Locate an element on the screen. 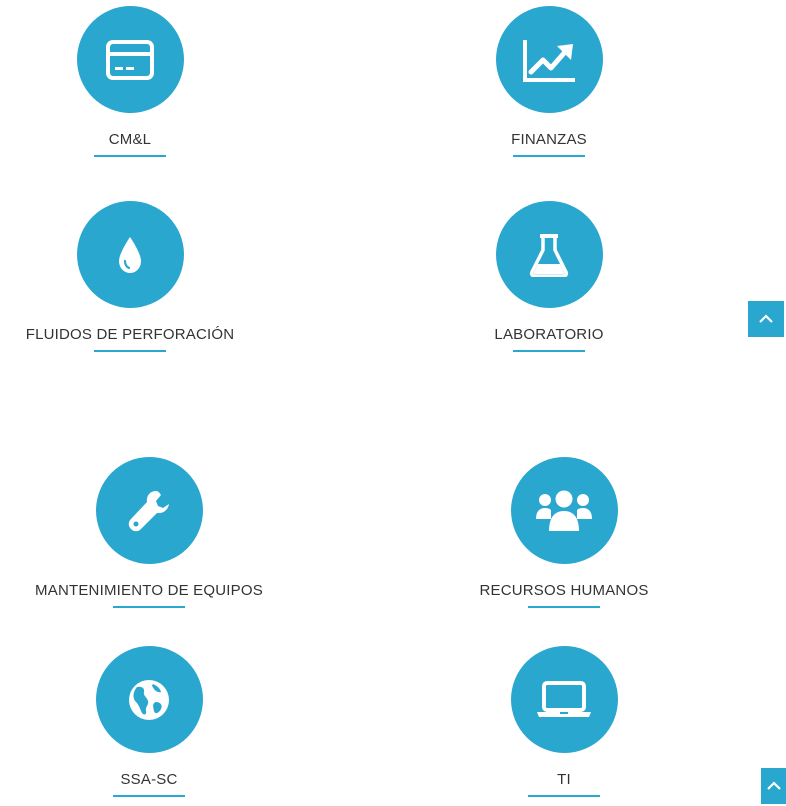 This screenshot has width=786, height=806. tile-label: FLUIDOS DE PERFORACIÓN is located at coordinates (130, 334).